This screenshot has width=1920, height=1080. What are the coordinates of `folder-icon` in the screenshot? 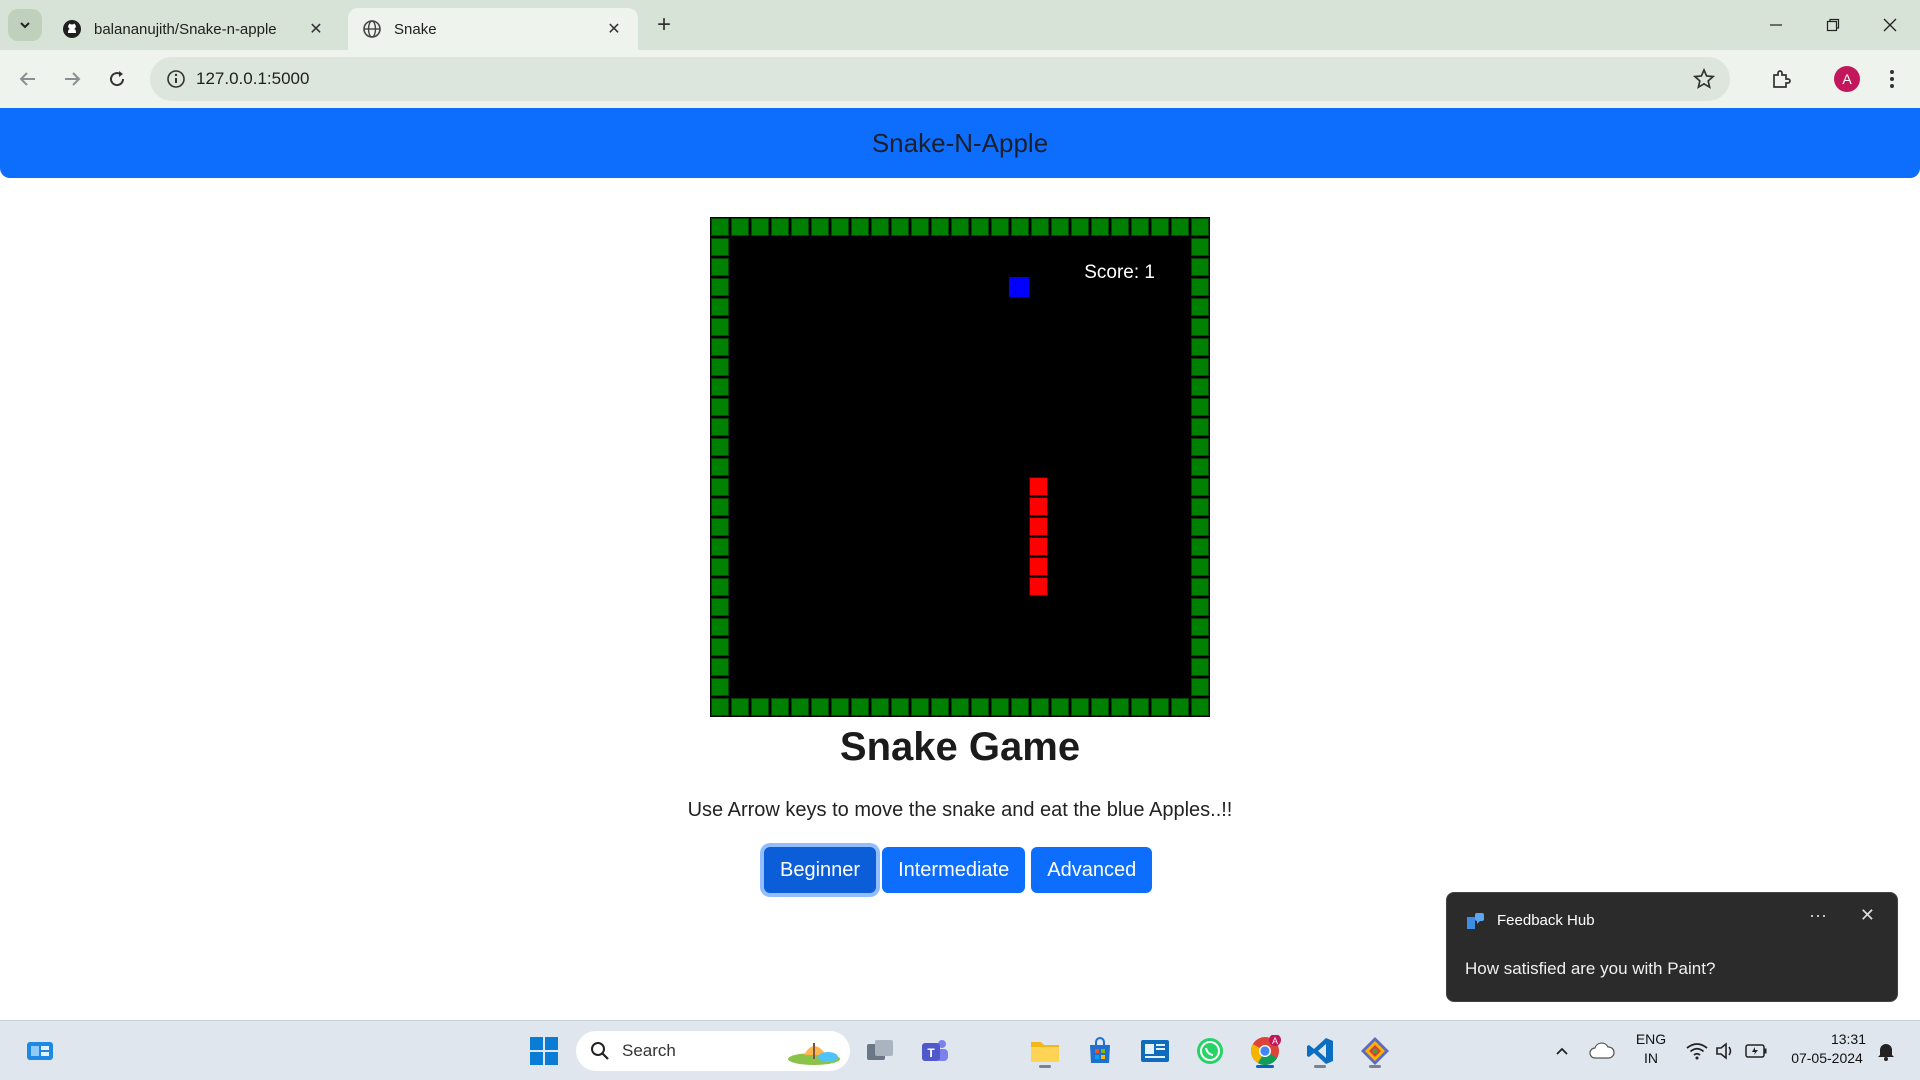 It's located at (1045, 1052).